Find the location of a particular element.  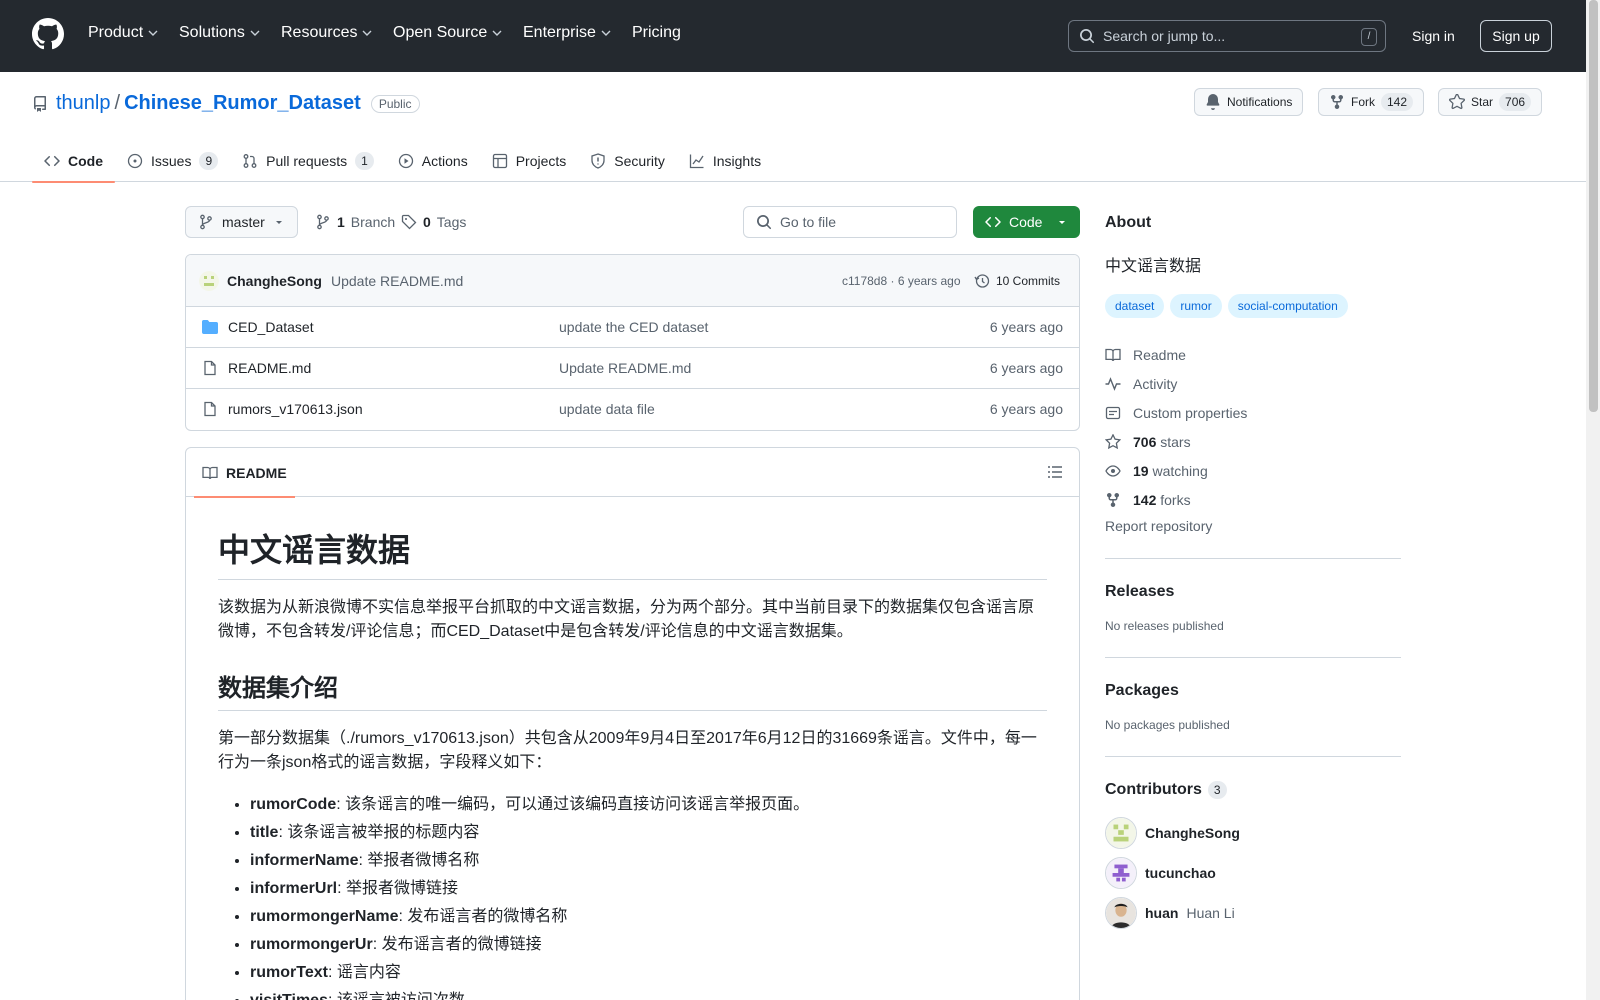

file-navigation: master 1 Branch 0 Tags Go to file Code is located at coordinates (632, 222).